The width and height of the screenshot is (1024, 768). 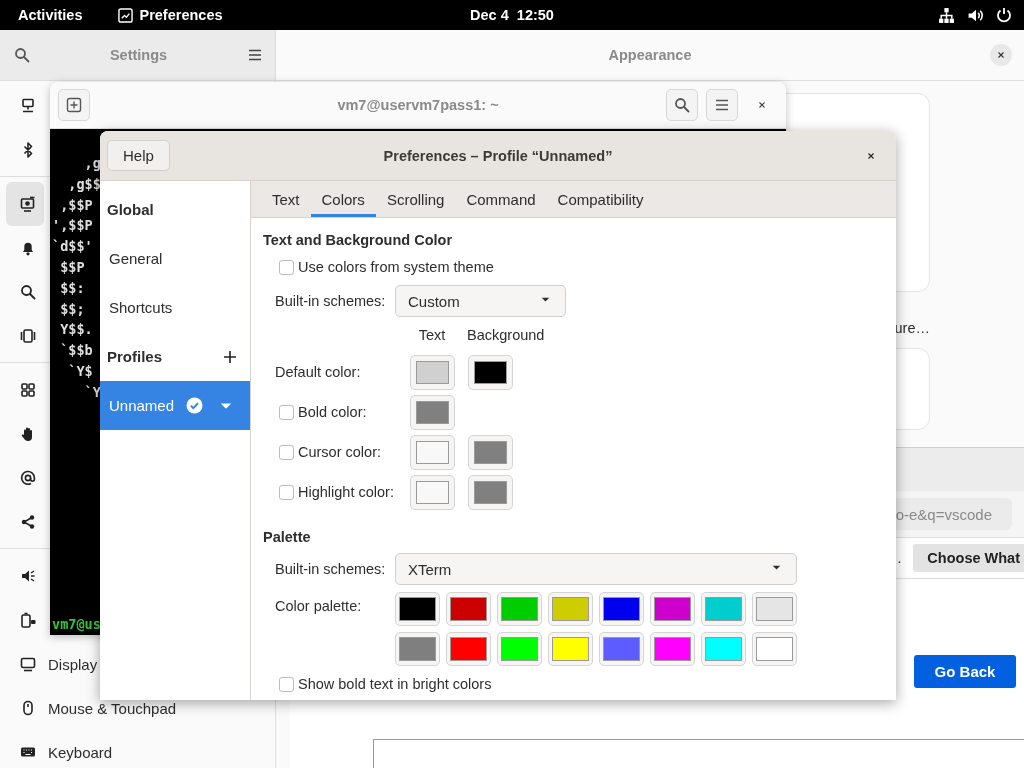 What do you see at coordinates (28, 522) in the screenshot?
I see `share-icon` at bounding box center [28, 522].